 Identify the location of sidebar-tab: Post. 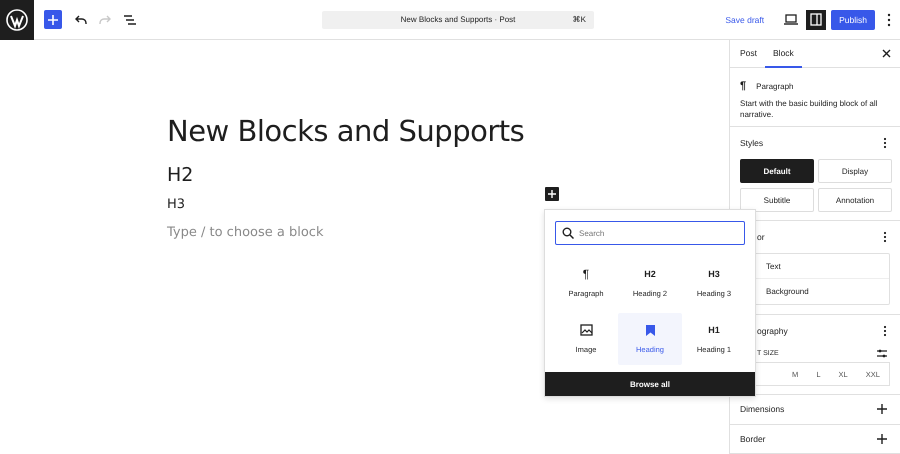
(749, 54).